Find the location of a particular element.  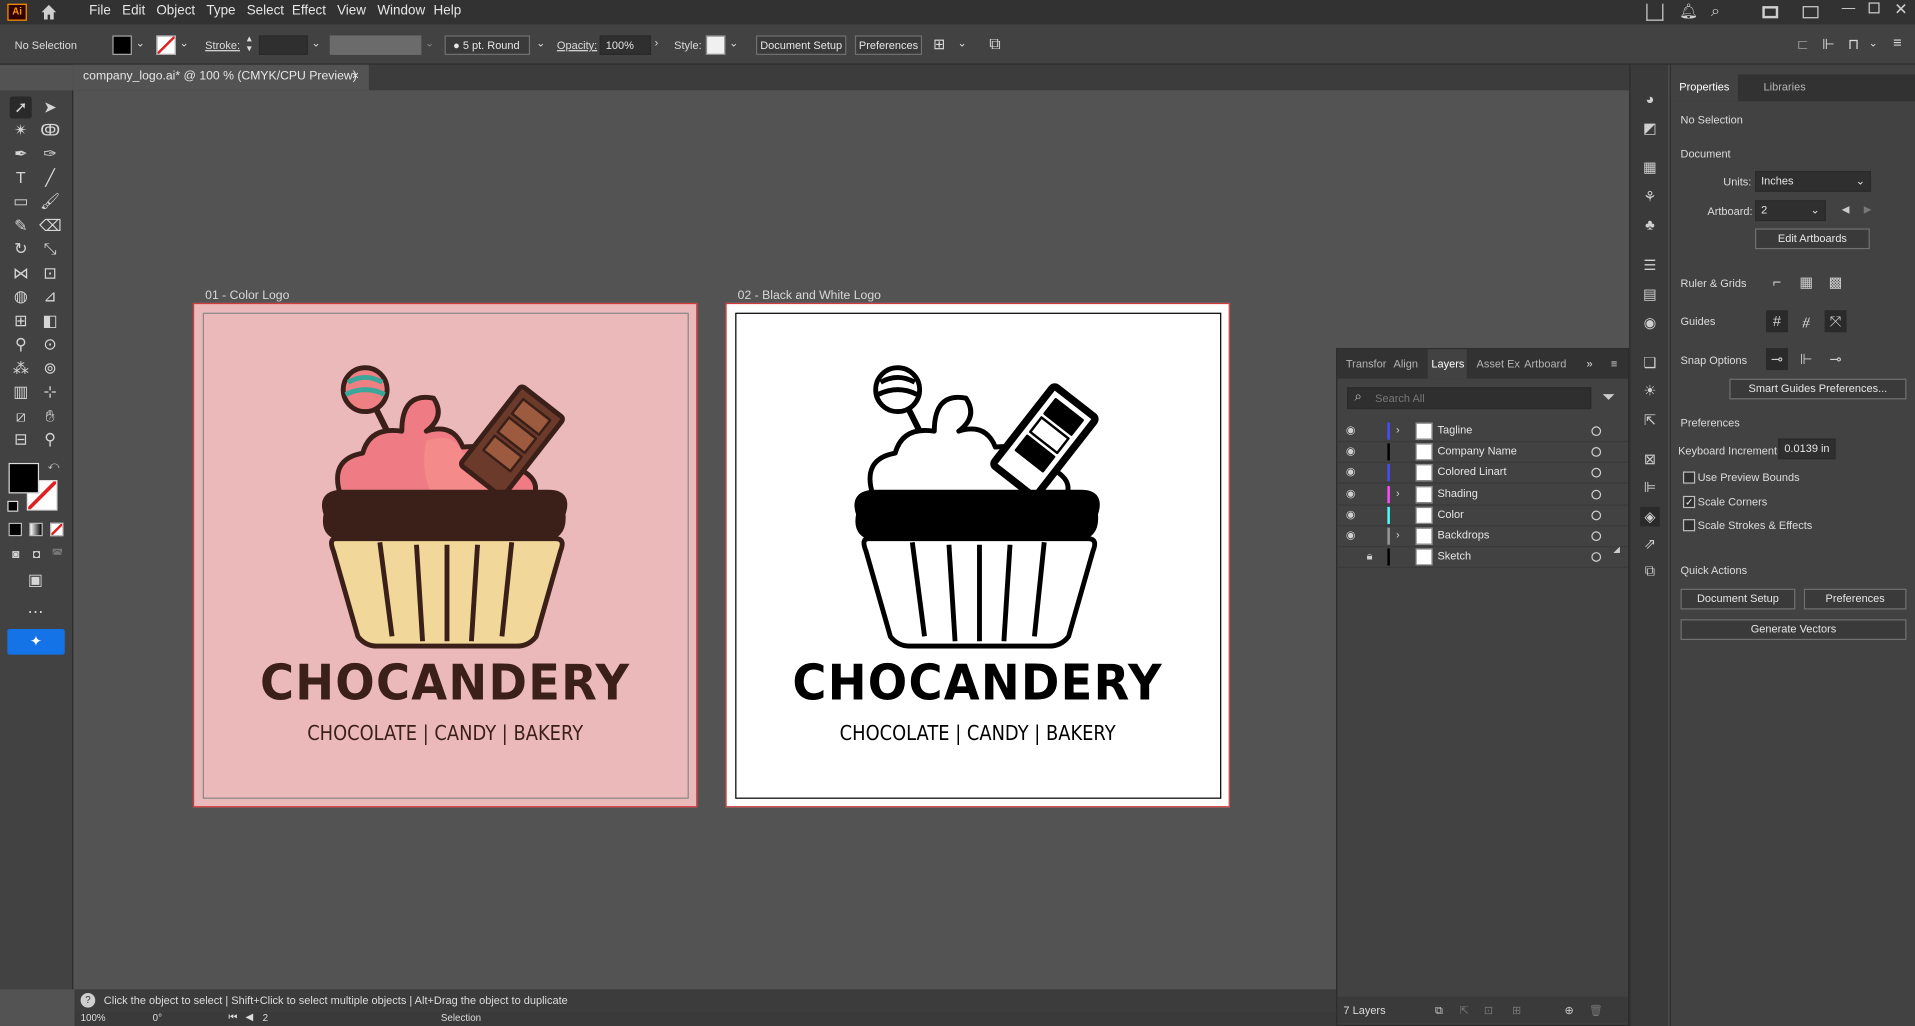

print-tiling-icon: ⊟ is located at coordinates (21, 440).